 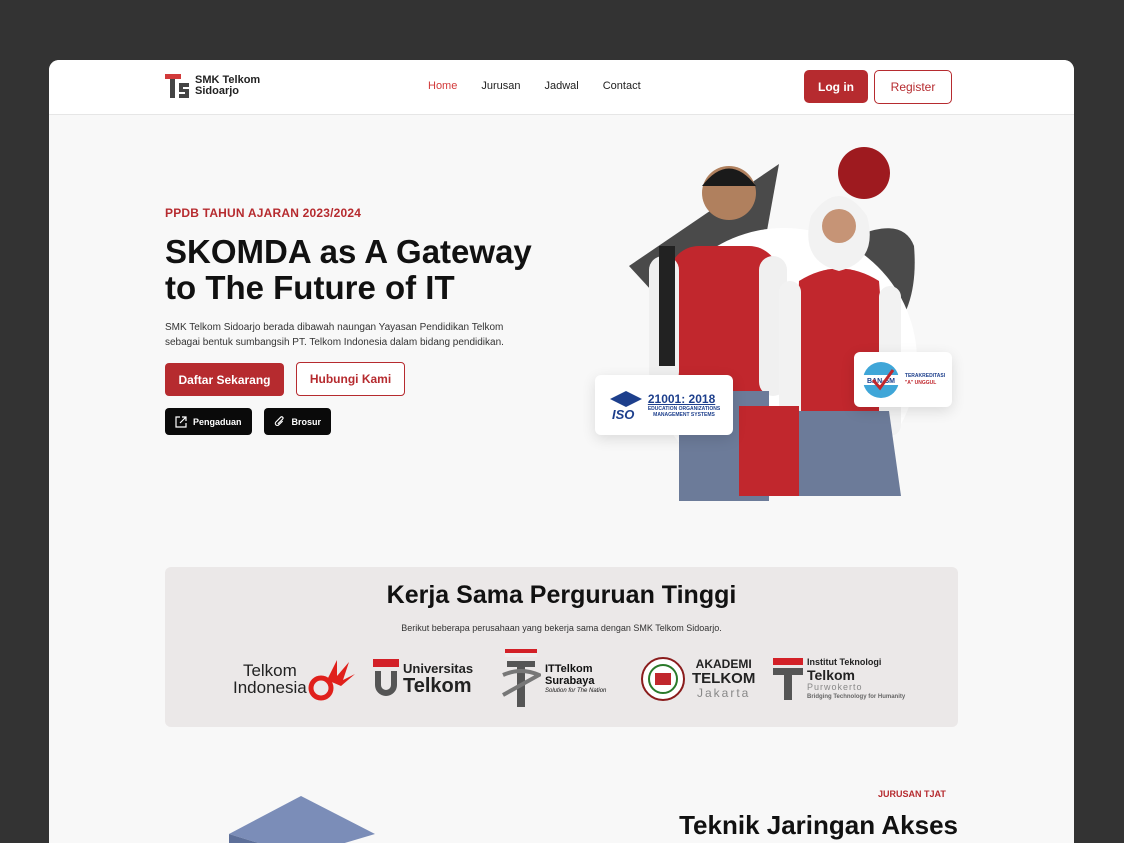 I want to click on ban-line2: "A" UNGGUL, so click(x=920, y=382).